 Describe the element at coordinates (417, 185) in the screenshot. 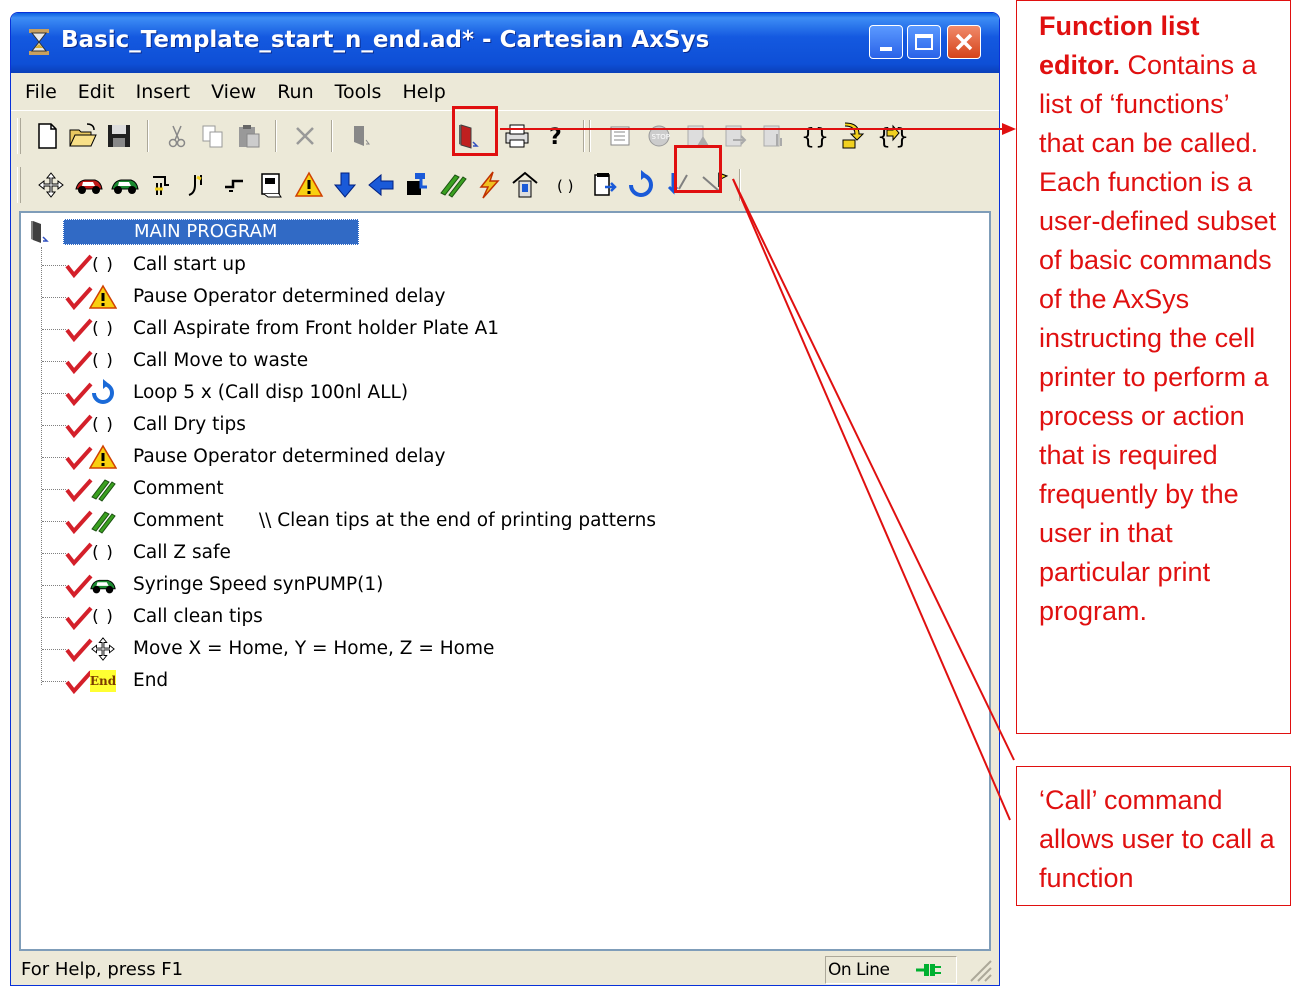

I see `valve-button` at that location.